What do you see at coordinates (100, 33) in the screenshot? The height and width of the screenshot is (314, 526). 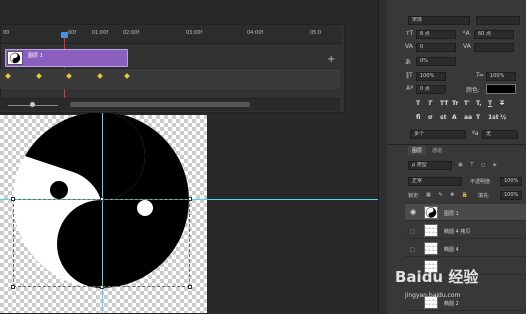 I see `ruler-tick: 01:00f` at bounding box center [100, 33].